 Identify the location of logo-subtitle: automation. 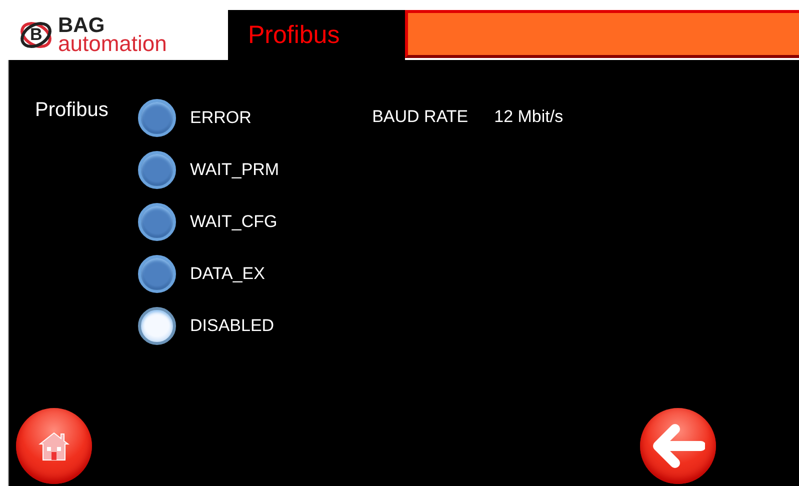
(112, 44).